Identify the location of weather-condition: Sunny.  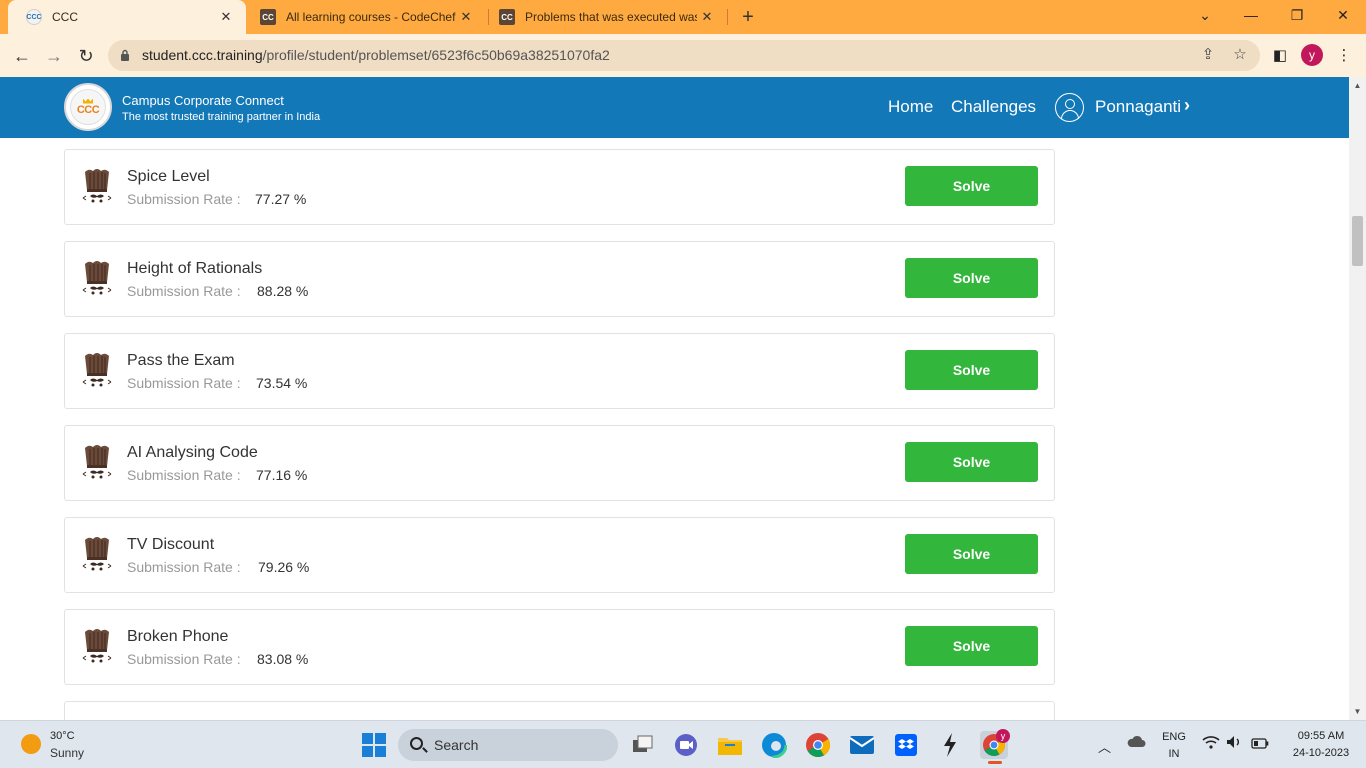
(67, 753).